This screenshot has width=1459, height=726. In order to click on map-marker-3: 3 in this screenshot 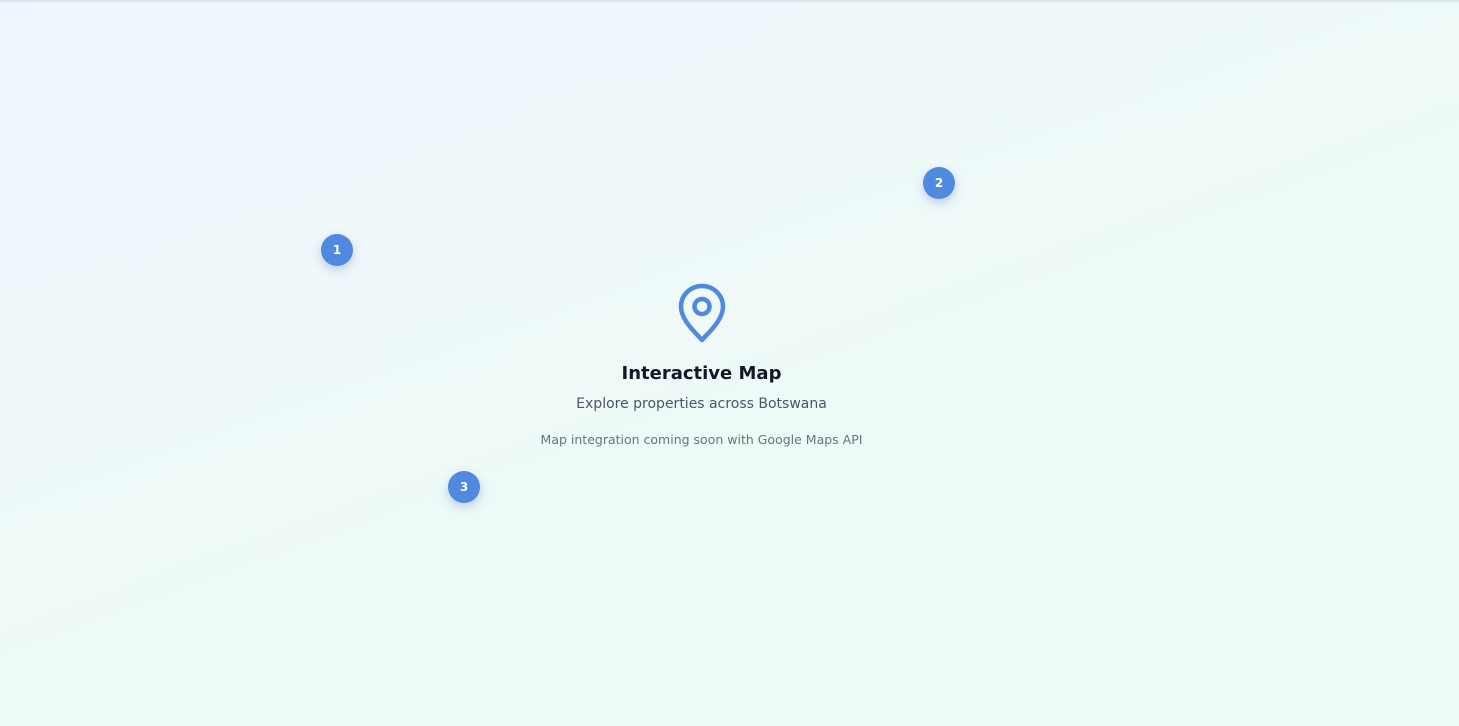, I will do `click(464, 487)`.